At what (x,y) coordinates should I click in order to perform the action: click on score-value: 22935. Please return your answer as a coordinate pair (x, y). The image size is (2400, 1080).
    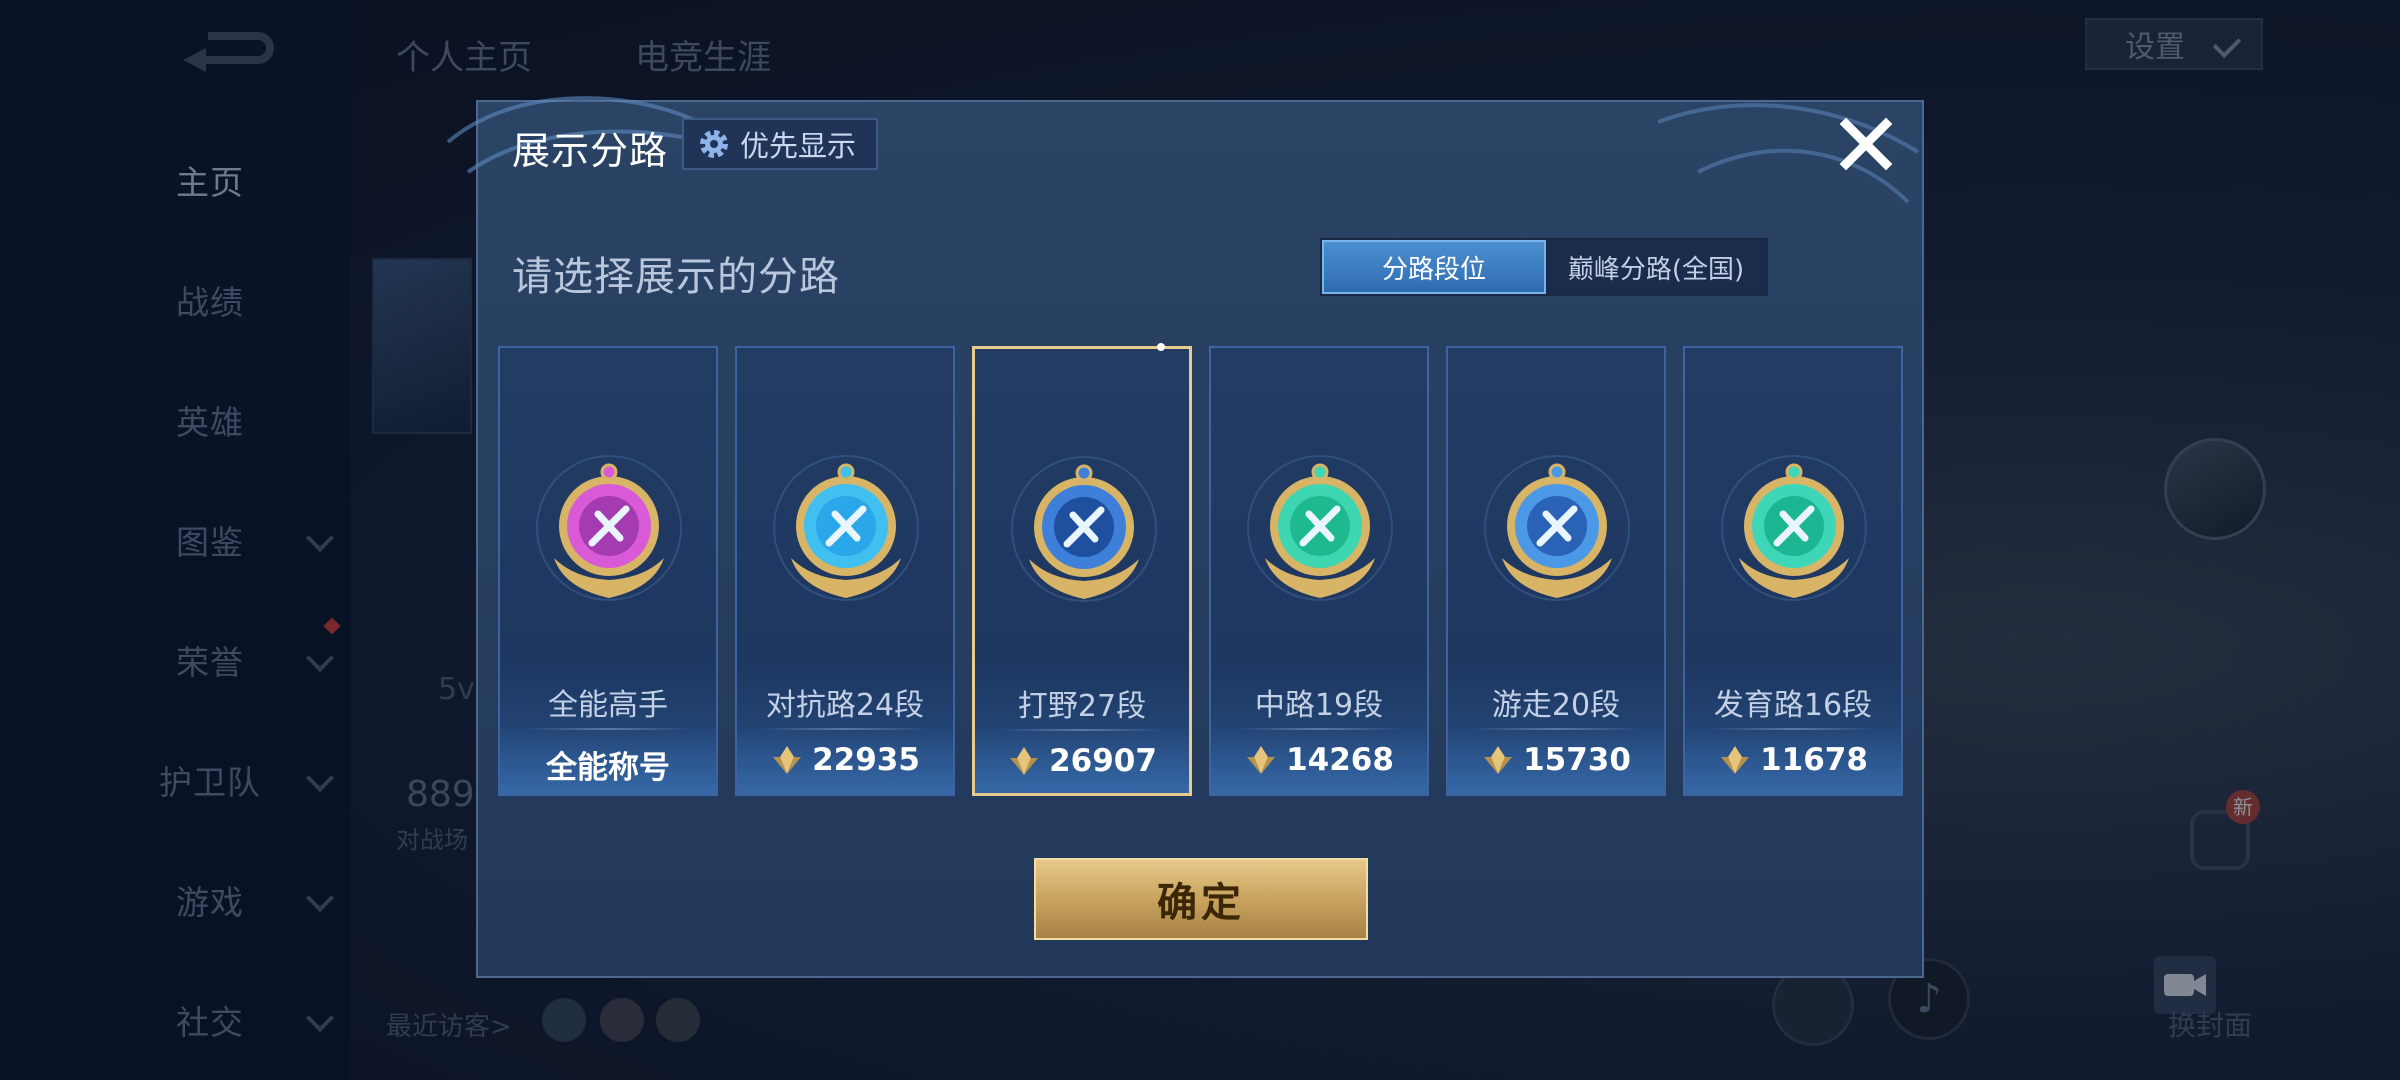
    Looking at the image, I should click on (866, 760).